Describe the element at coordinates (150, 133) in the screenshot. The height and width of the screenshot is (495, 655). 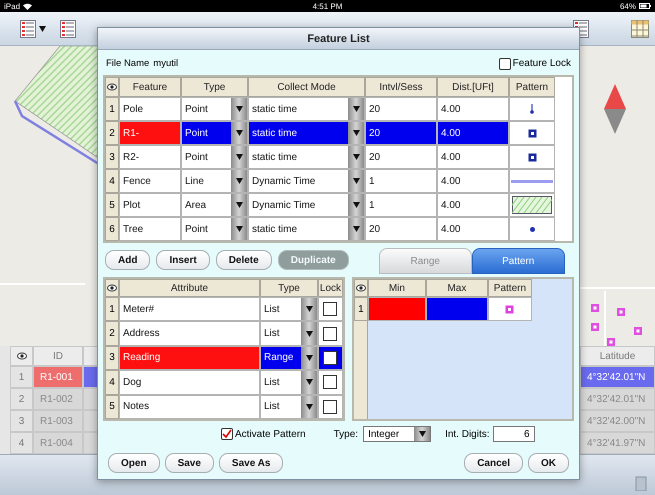
I see `table-cell: R1-` at that location.